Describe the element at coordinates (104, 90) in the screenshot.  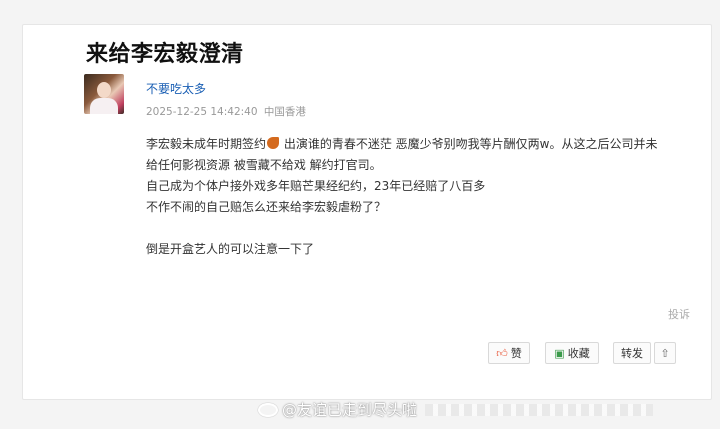
I see `avatar-face` at that location.